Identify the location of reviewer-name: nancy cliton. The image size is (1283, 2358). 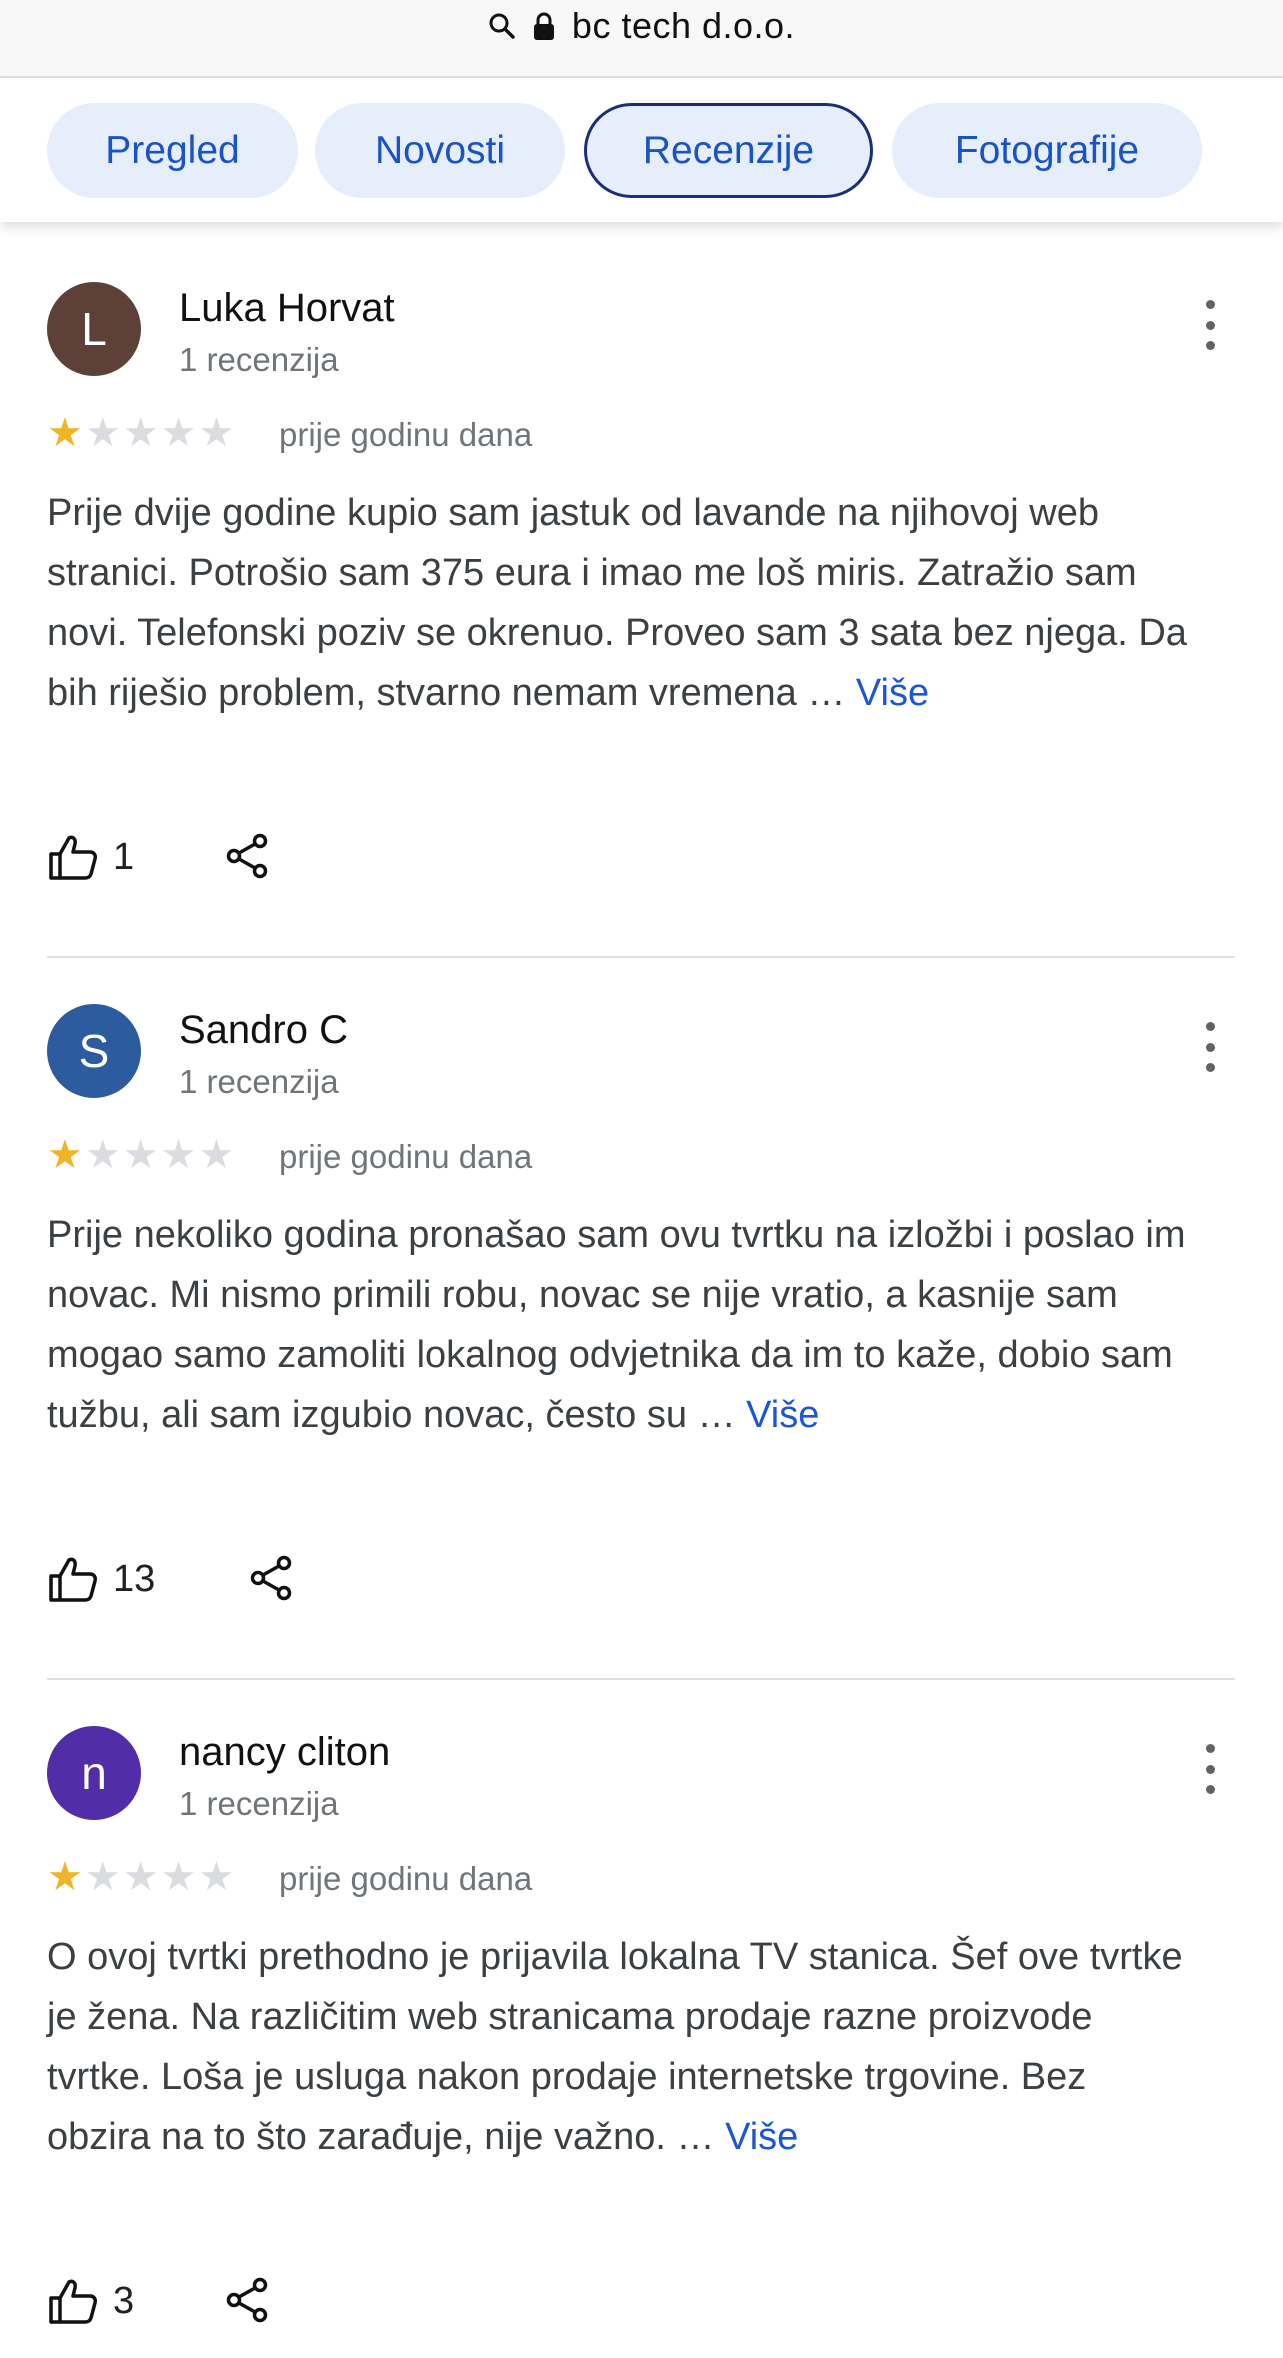
(284, 1752).